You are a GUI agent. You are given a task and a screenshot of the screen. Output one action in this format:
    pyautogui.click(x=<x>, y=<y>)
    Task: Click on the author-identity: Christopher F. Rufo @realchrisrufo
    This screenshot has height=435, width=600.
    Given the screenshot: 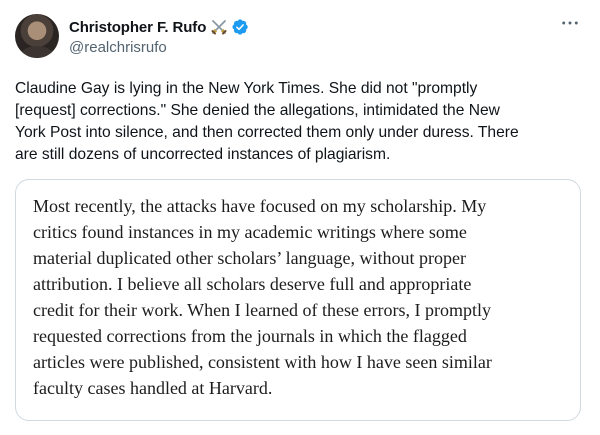 What is the action you would take?
    pyautogui.click(x=159, y=36)
    